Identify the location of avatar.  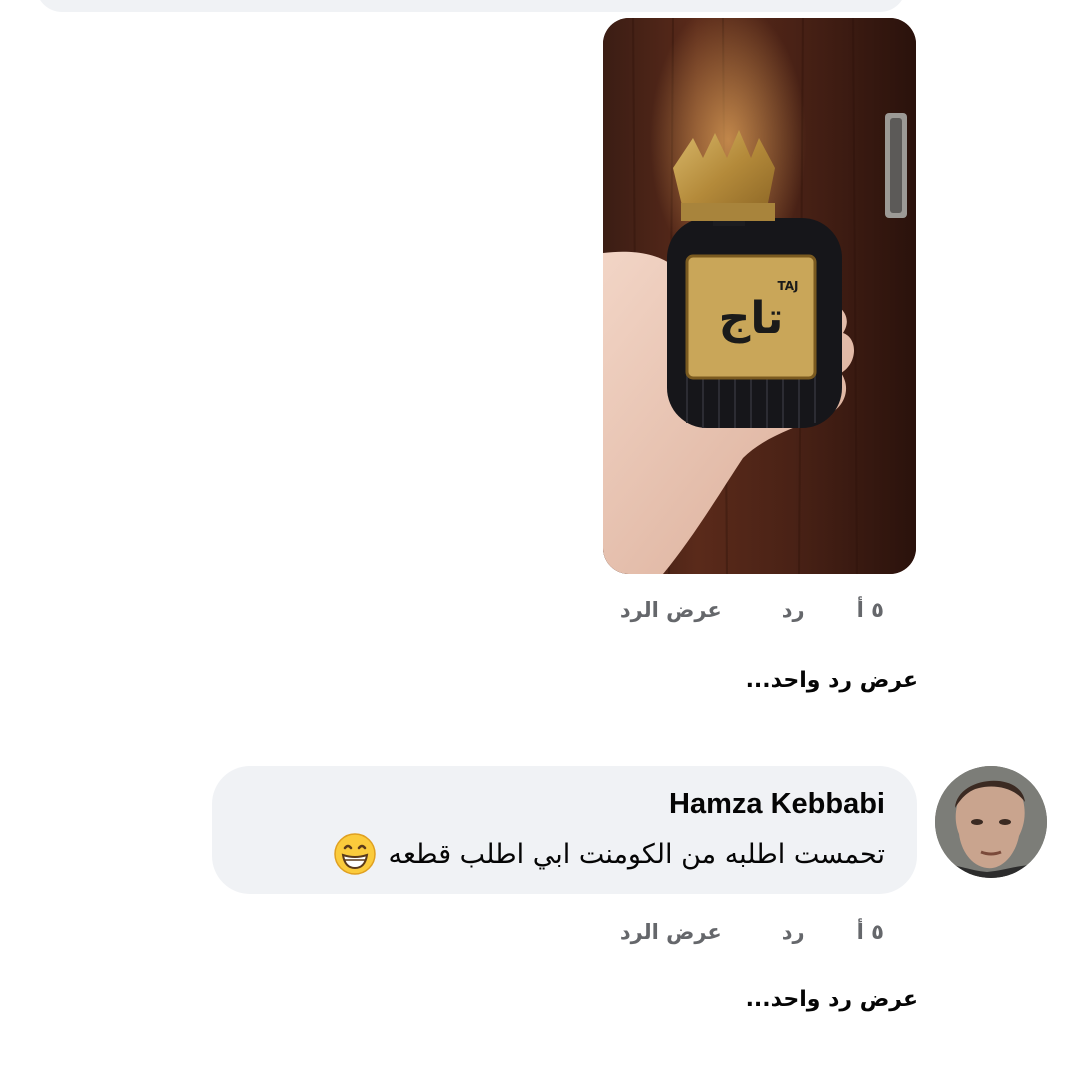
(991, 822).